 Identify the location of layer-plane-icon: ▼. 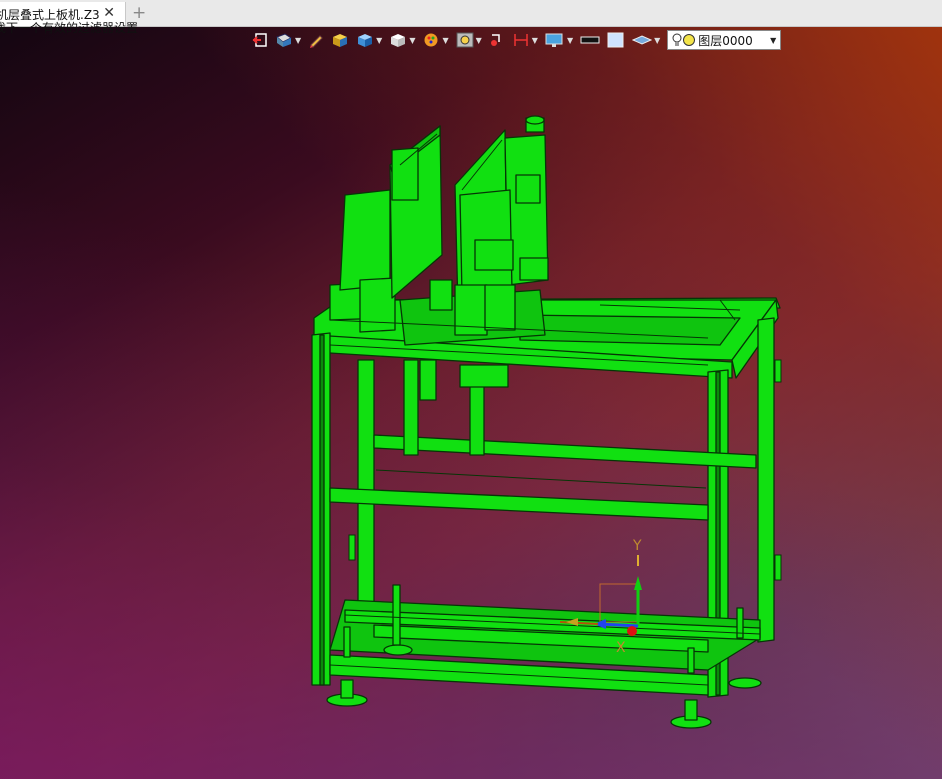
(646, 40).